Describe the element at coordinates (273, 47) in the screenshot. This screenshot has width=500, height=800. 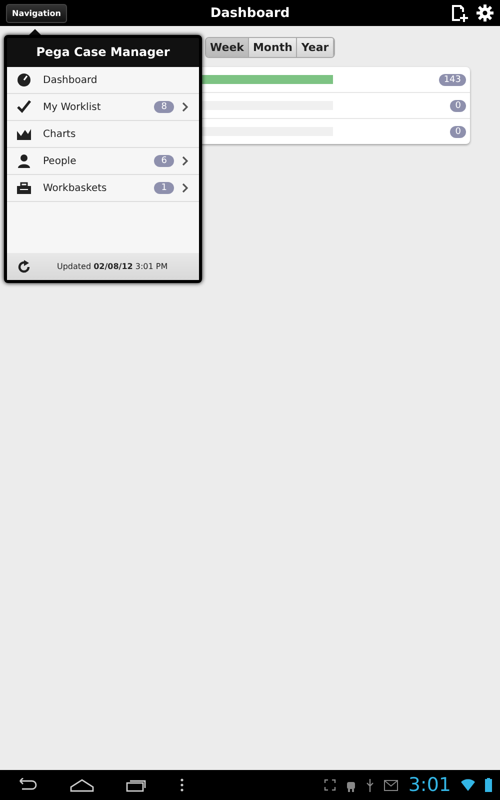
I see `period-tab: Month` at that location.